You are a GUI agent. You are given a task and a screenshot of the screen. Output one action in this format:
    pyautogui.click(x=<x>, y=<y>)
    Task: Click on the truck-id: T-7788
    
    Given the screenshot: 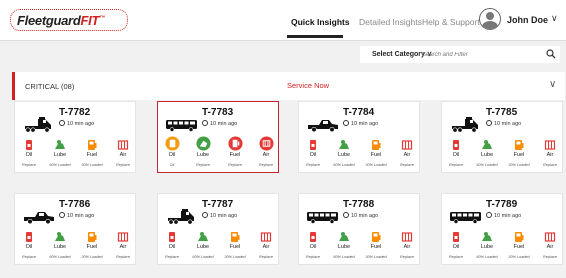 What is the action you would take?
    pyautogui.click(x=359, y=204)
    